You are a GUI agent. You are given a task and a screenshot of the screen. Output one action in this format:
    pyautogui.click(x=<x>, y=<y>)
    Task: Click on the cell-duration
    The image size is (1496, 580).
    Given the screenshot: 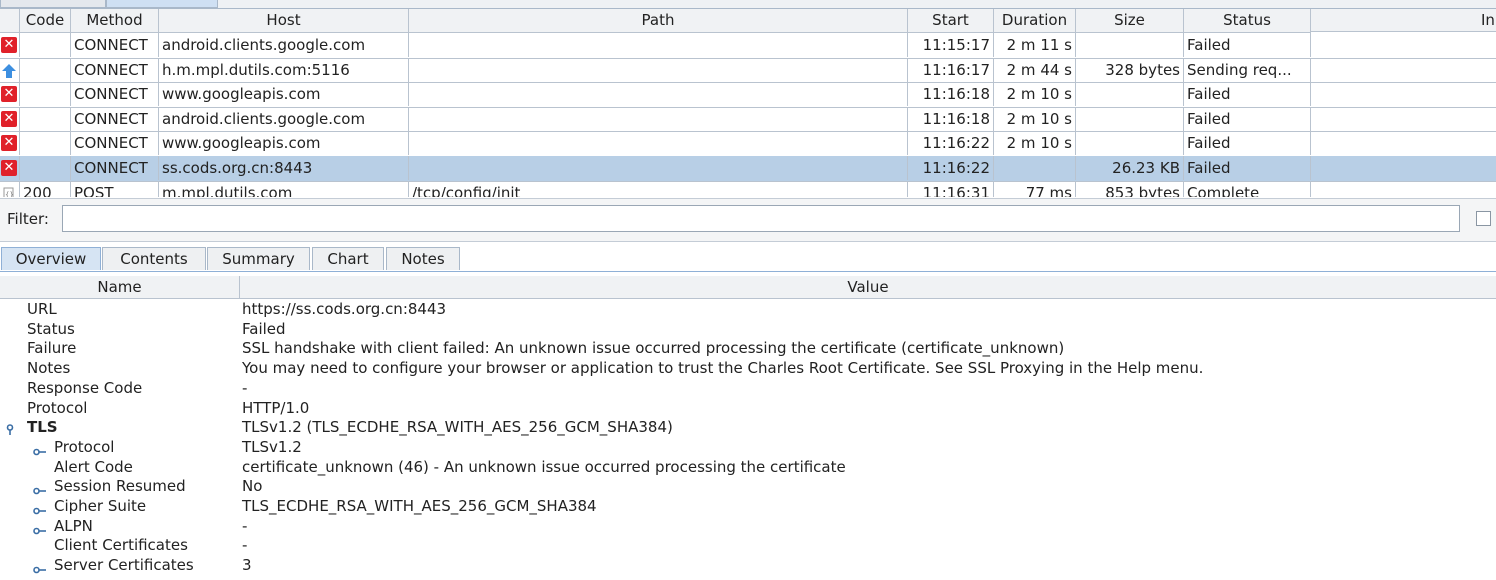 What is the action you would take?
    pyautogui.click(x=1035, y=168)
    